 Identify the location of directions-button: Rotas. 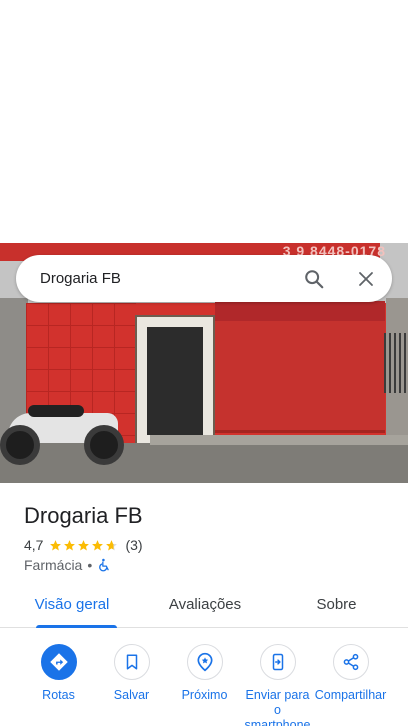
(58, 685).